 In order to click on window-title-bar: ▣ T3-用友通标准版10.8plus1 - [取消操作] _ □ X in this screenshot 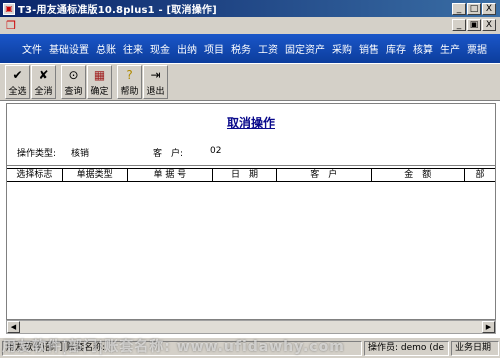, I will do `click(250, 8)`.